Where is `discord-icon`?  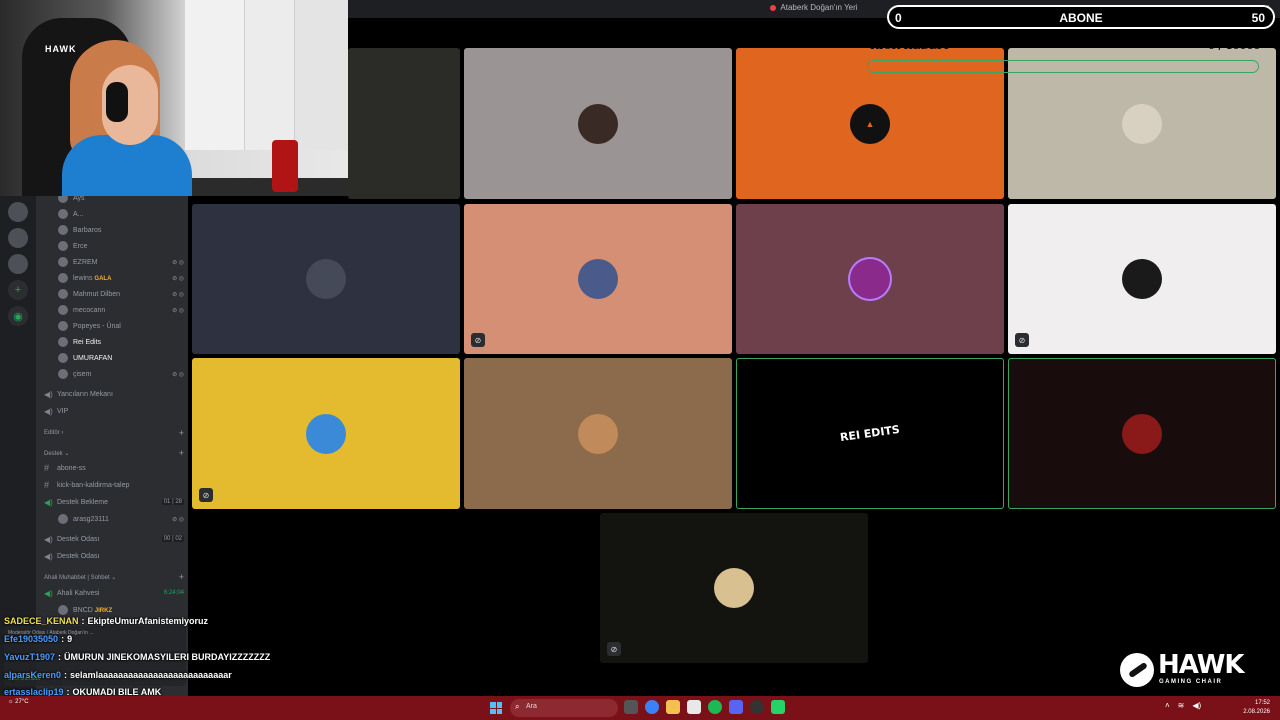 discord-icon is located at coordinates (736, 707).